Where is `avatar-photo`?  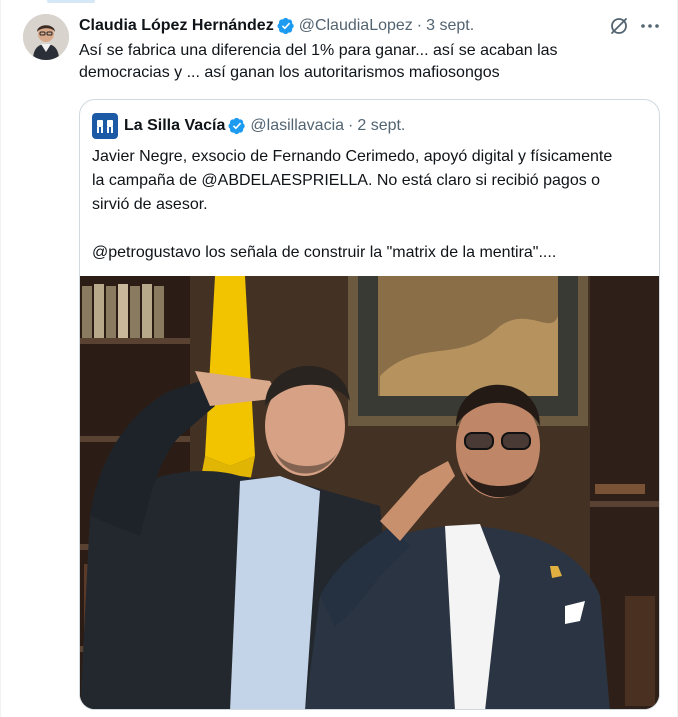
avatar-photo is located at coordinates (46, 37).